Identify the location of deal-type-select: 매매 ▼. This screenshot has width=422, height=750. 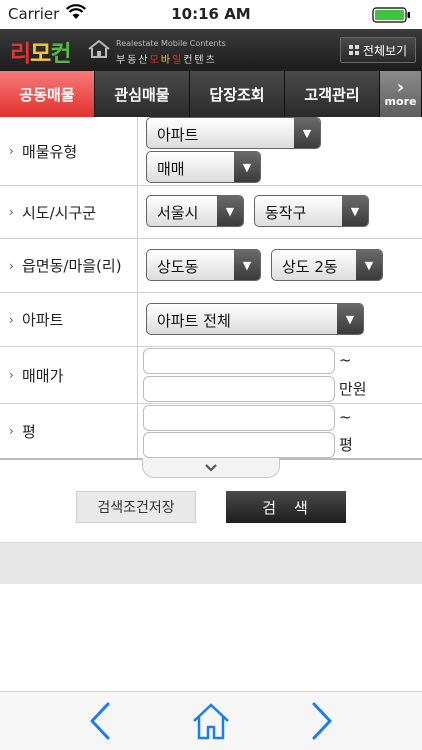
(203, 167).